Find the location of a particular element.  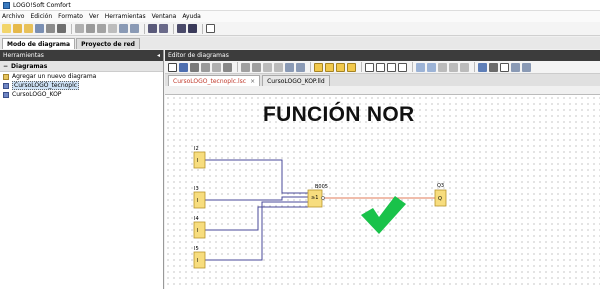

input-block-label: I3 is located at coordinates (196, 189).